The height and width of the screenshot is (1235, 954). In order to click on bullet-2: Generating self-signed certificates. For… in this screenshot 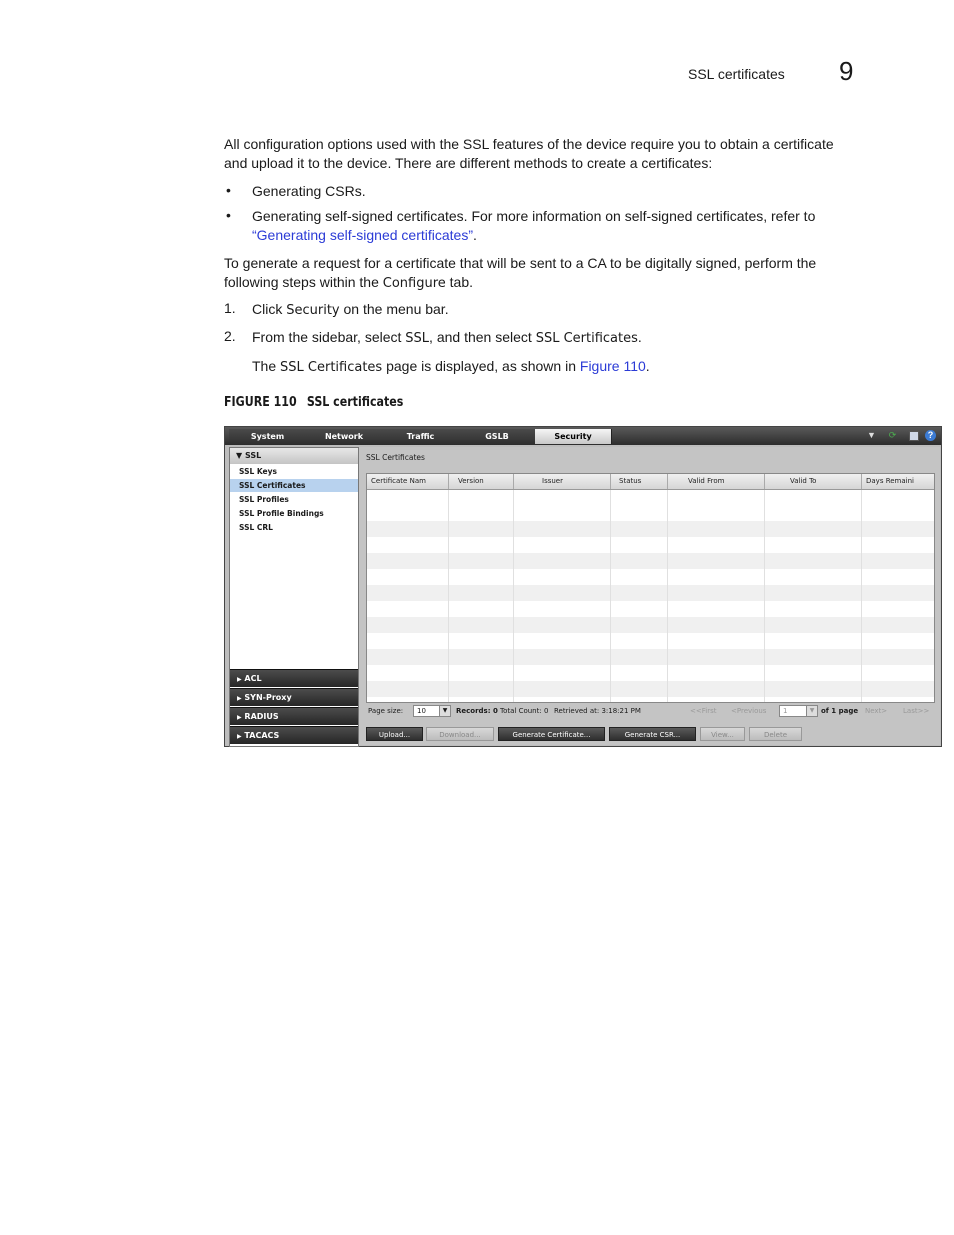, I will do `click(562, 226)`.